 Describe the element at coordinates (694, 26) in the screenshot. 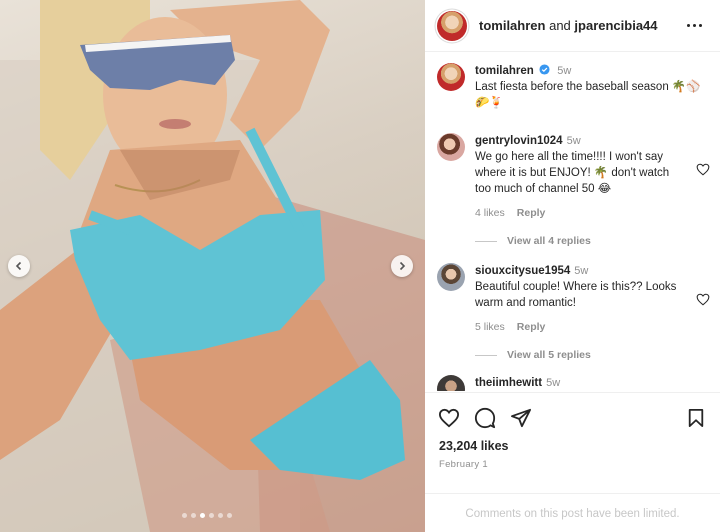

I see `more-icon` at that location.